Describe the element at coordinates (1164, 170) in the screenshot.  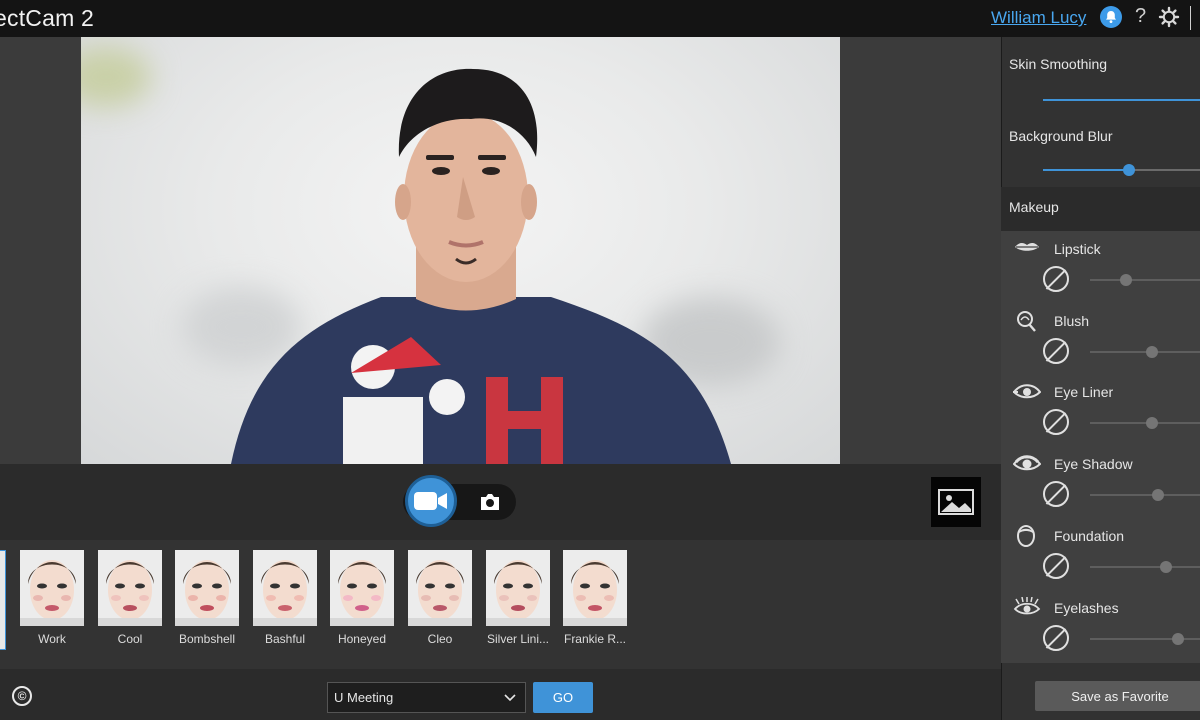
I see `background-blur-slider-track` at that location.